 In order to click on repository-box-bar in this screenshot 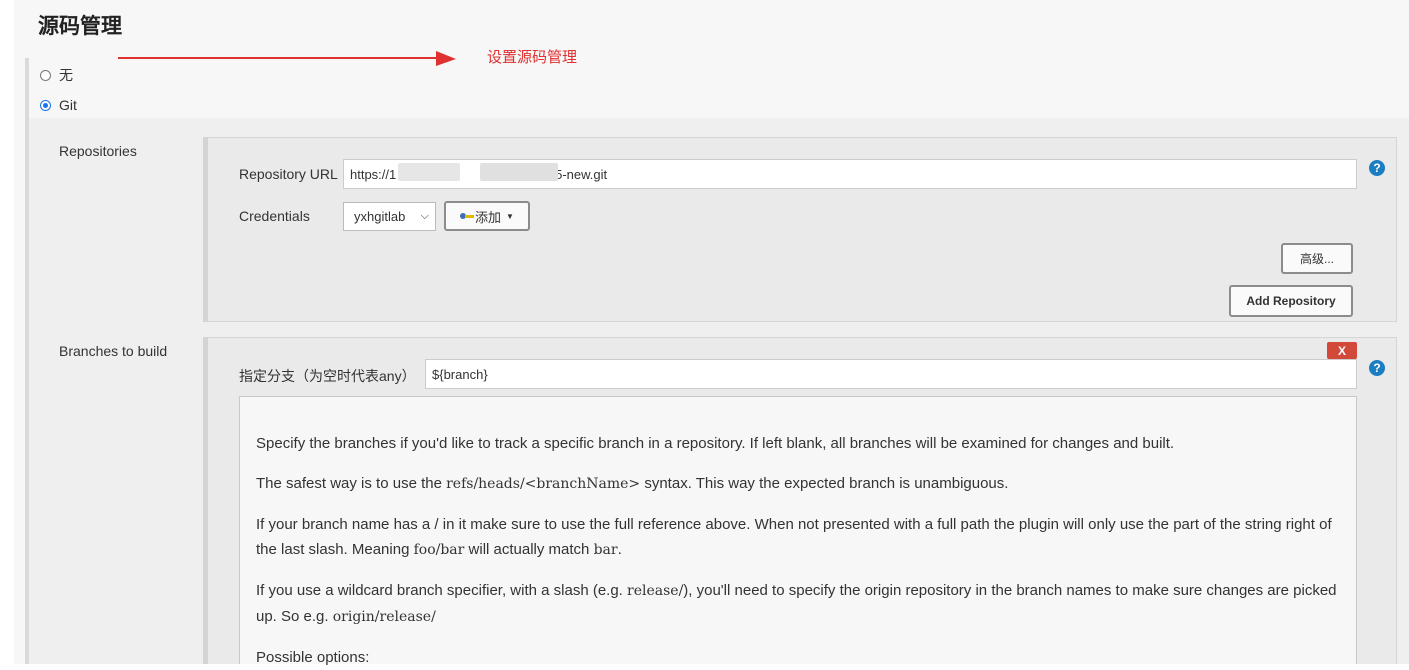, I will do `click(205, 229)`.